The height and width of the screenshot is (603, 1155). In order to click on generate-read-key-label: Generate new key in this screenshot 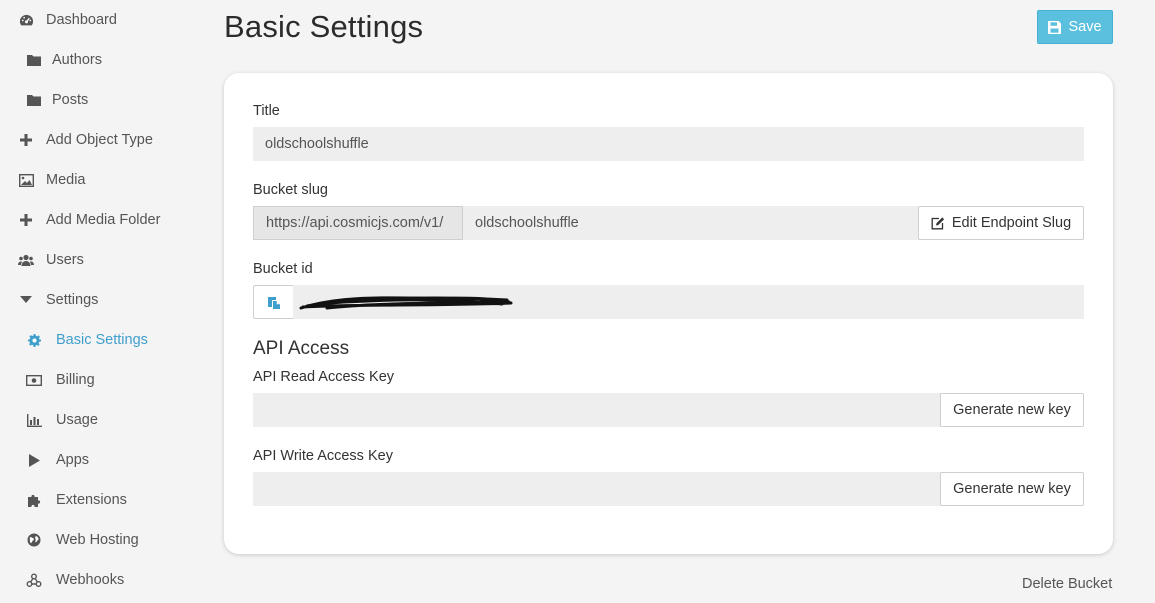, I will do `click(1012, 410)`.